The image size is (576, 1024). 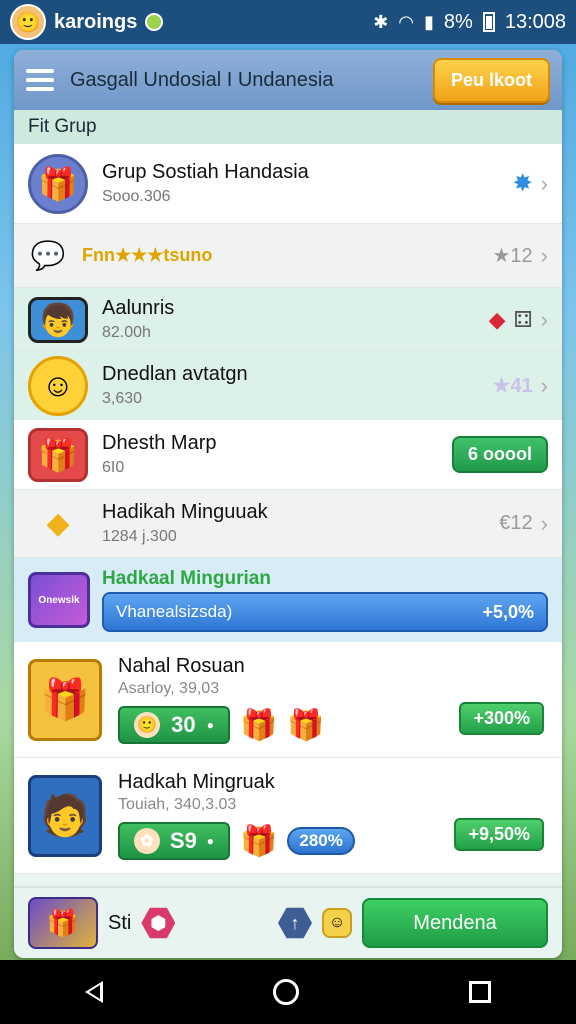 I want to click on offer-bonus-badge: 280%, so click(x=321, y=841).